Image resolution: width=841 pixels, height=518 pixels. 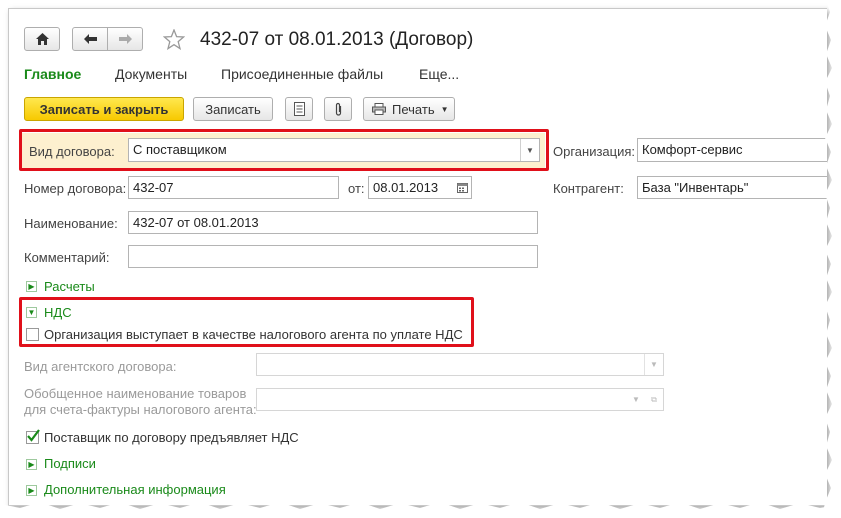 I want to click on contract-kind-label: Вид договора:, so click(x=72, y=151).